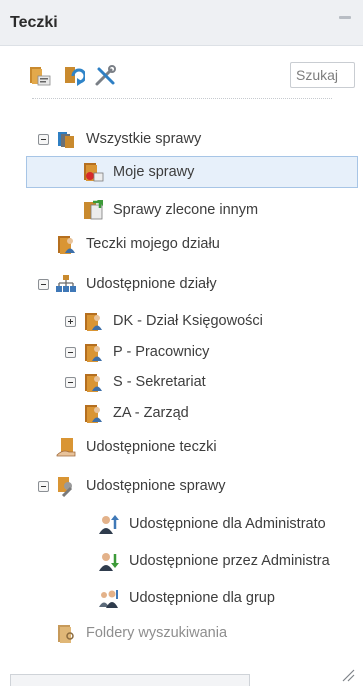 This screenshot has height=687, width=363. I want to click on tree-label: Foldery wyszukiwania, so click(157, 633).